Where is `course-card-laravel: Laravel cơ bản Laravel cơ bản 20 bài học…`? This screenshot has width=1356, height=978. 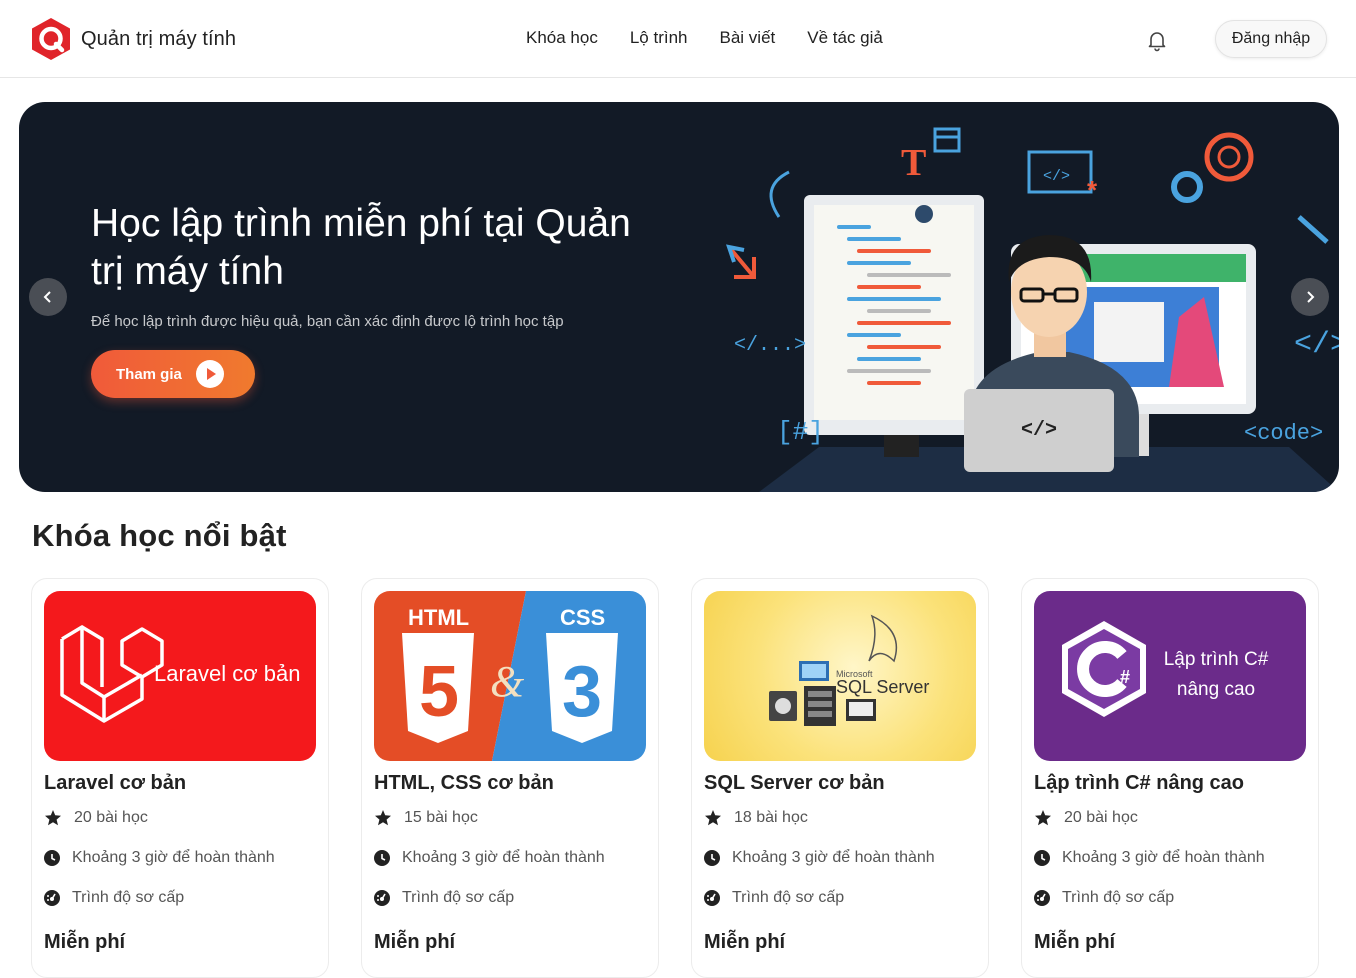 course-card-laravel: Laravel cơ bản Laravel cơ bản 20 bài học… is located at coordinates (180, 778).